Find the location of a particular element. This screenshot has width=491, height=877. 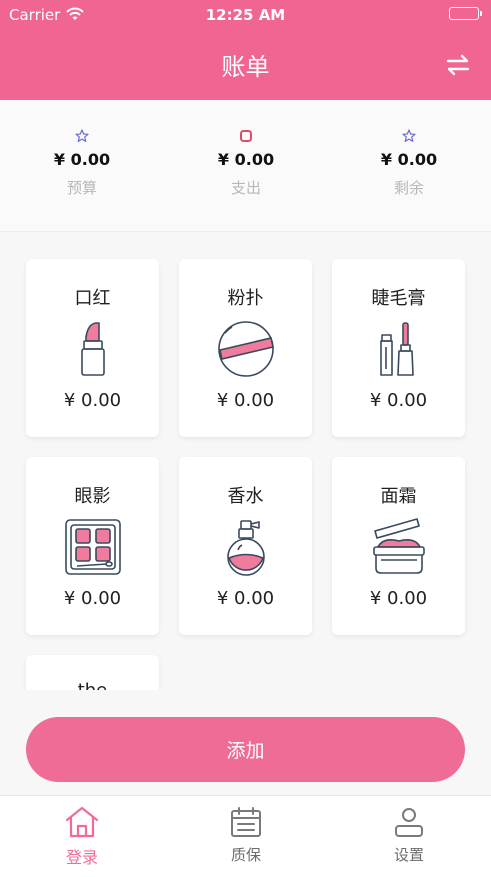

eyeshadow-palette-icon is located at coordinates (93, 547).